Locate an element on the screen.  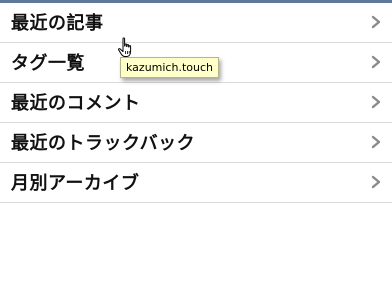
menu-item-recent-comments: 最近のコメント is located at coordinates (196, 103).